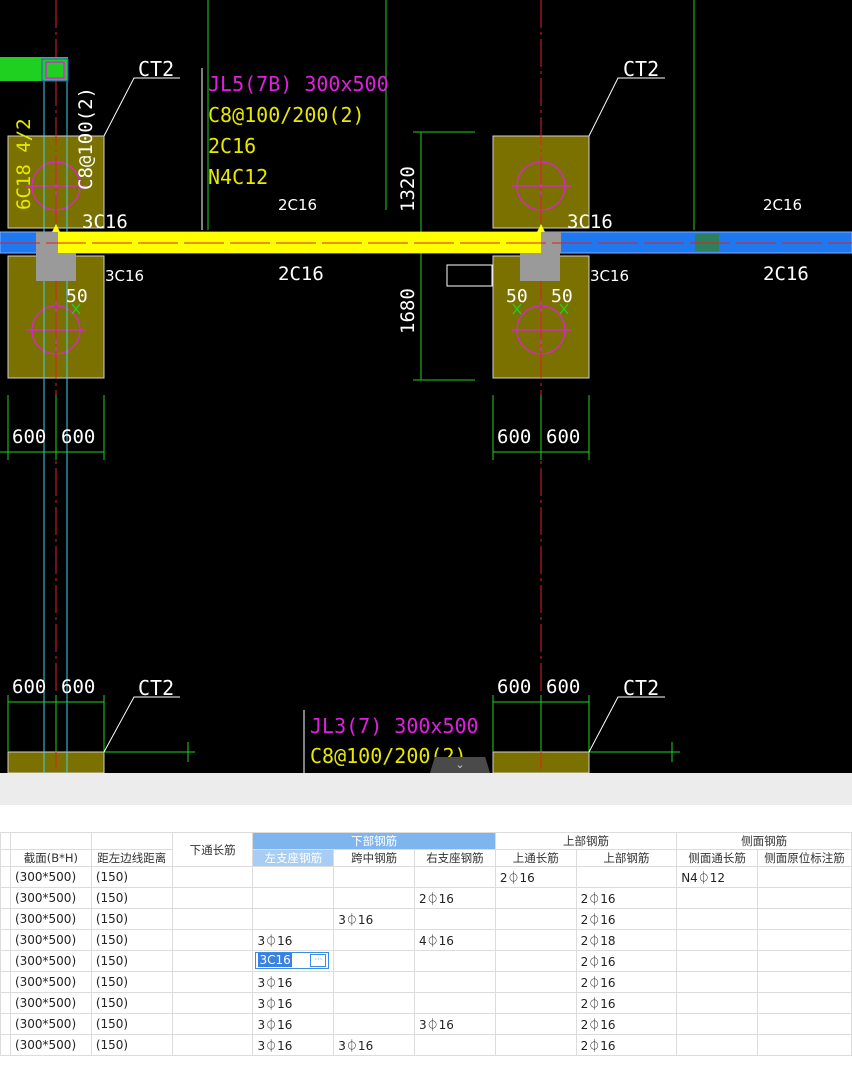 Image resolution: width=852 pixels, height=1075 pixels. Describe the element at coordinates (626, 858) in the screenshot. I see `header-top-bars: 上部钢筋` at that location.